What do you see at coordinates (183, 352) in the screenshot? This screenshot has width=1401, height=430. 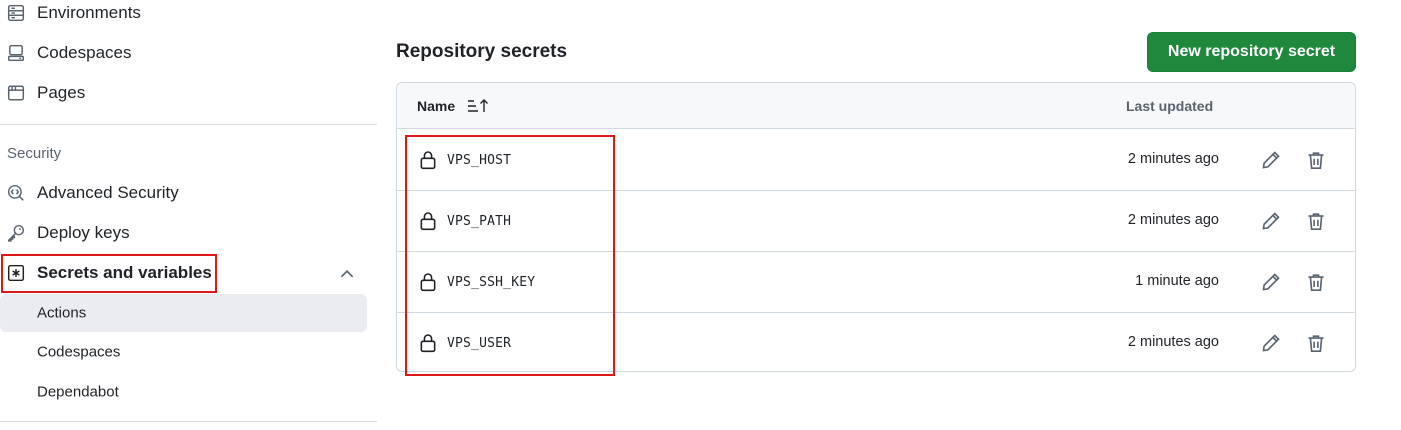 I see `sidebar-subitem-codespaces: Codespaces` at bounding box center [183, 352].